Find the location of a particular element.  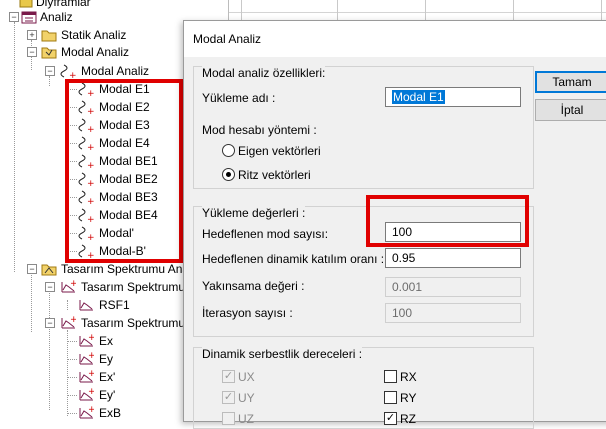

tree-item-modal-analiz-group: − Modal Analiz is located at coordinates (95, 52).